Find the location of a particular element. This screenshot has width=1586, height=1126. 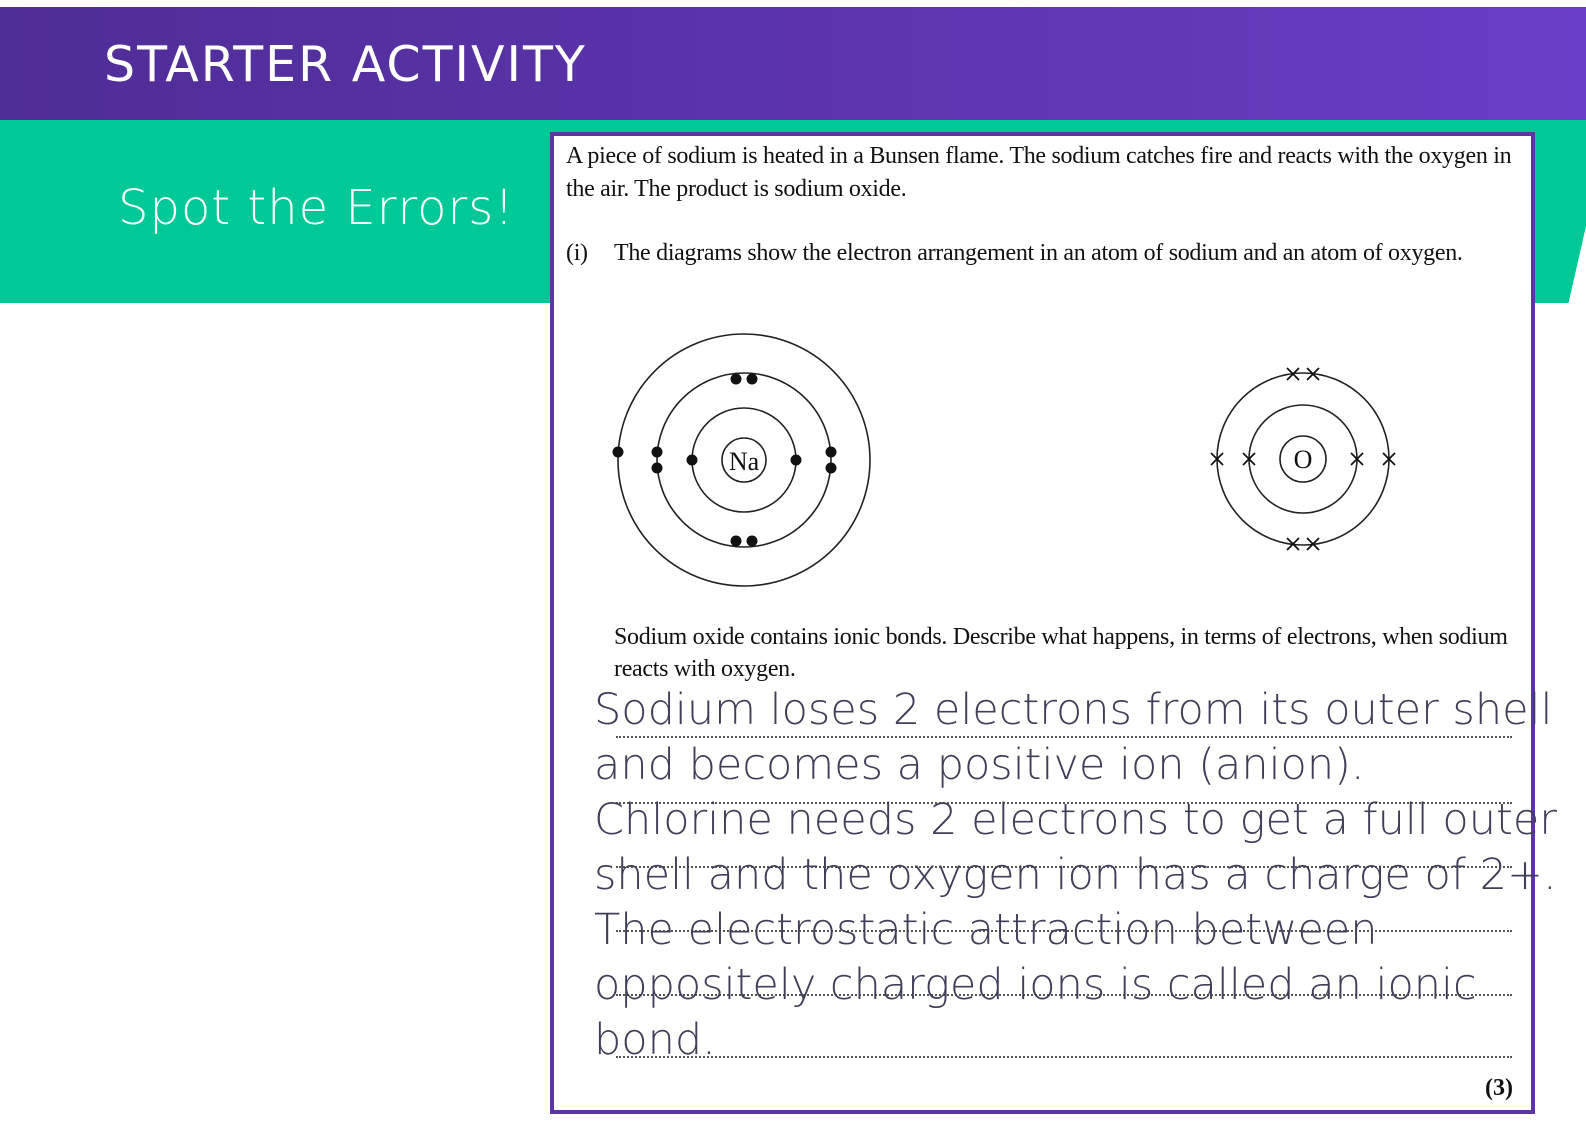

answer-line: and becomes a positive ion (anion). is located at coordinates (979, 765).